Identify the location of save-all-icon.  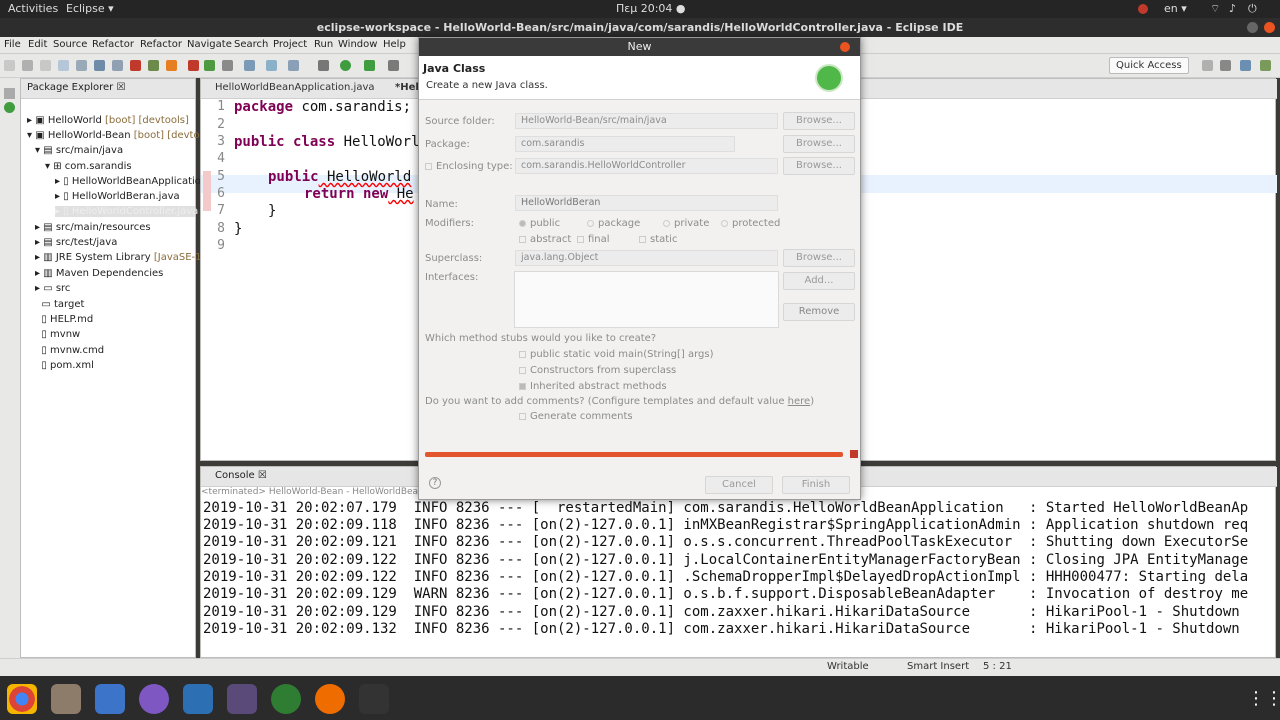
(45, 65).